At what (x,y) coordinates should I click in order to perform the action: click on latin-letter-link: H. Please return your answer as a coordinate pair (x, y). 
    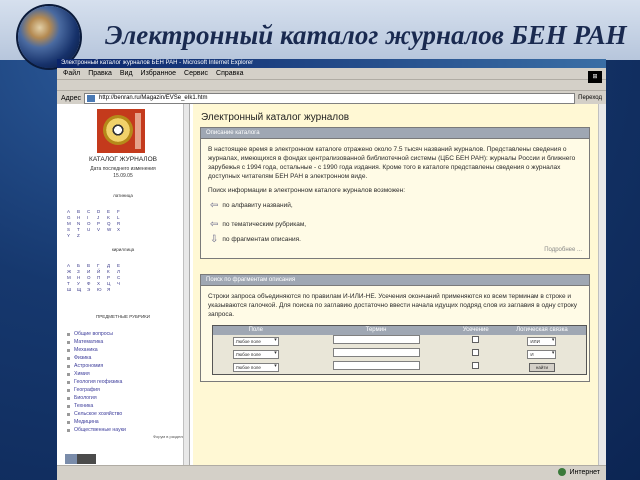
    Looking at the image, I should click on (82, 217).